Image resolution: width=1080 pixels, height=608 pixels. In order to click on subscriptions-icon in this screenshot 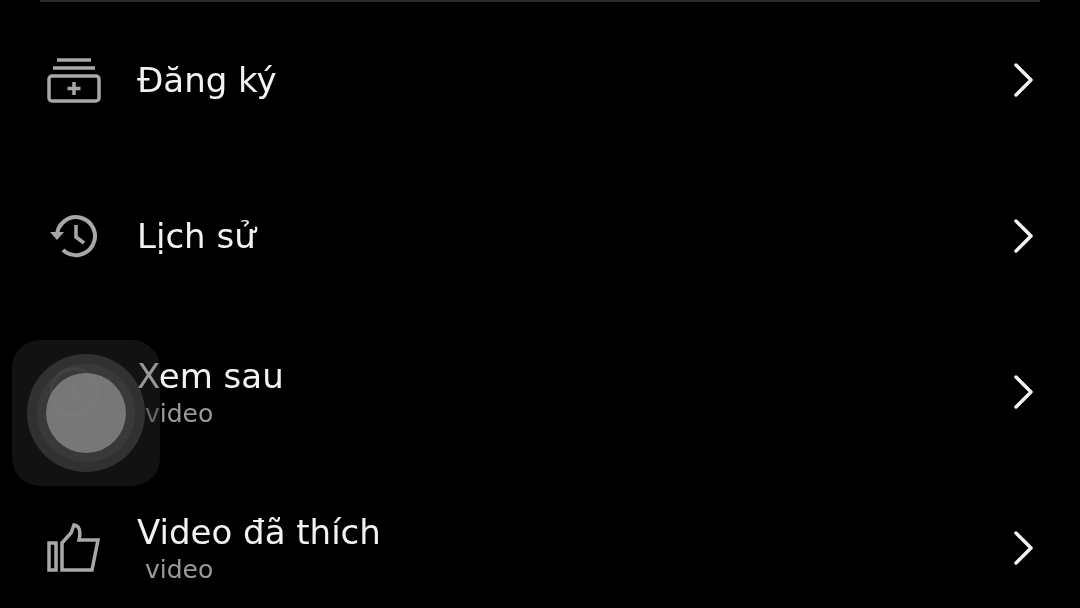, I will do `click(74, 80)`.